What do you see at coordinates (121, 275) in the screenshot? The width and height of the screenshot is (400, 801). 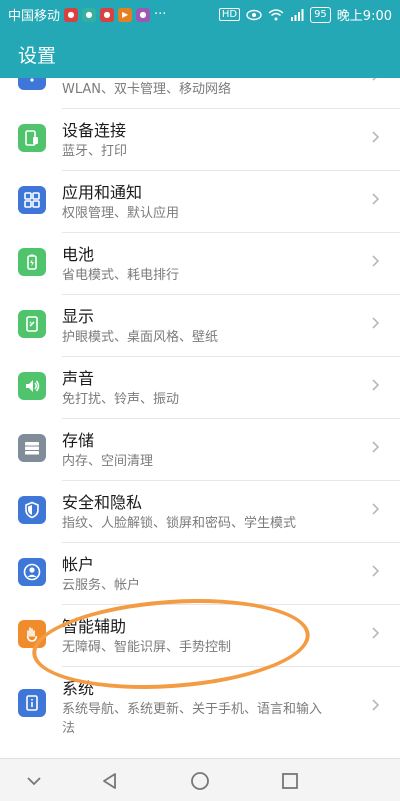 I see `settings-item-subtitle: 省电模式、耗电排行` at bounding box center [121, 275].